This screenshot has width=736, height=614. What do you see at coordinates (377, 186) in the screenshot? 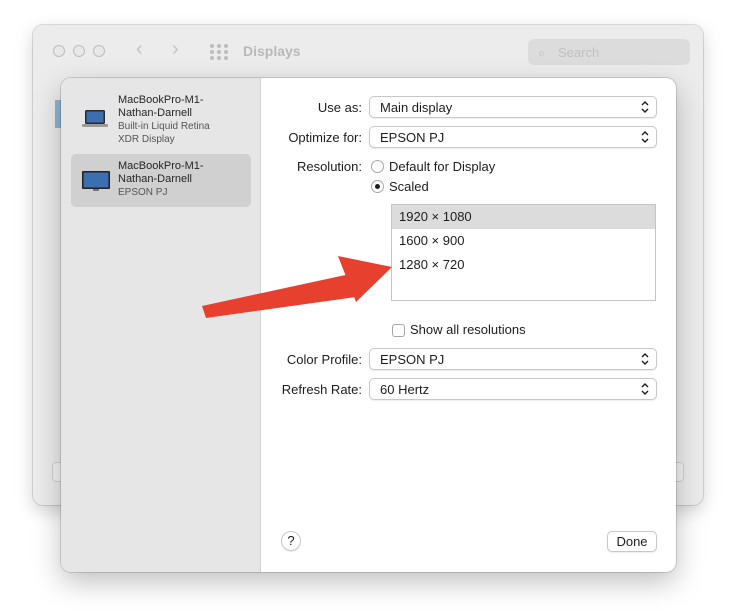
I see `radio-scaled` at bounding box center [377, 186].